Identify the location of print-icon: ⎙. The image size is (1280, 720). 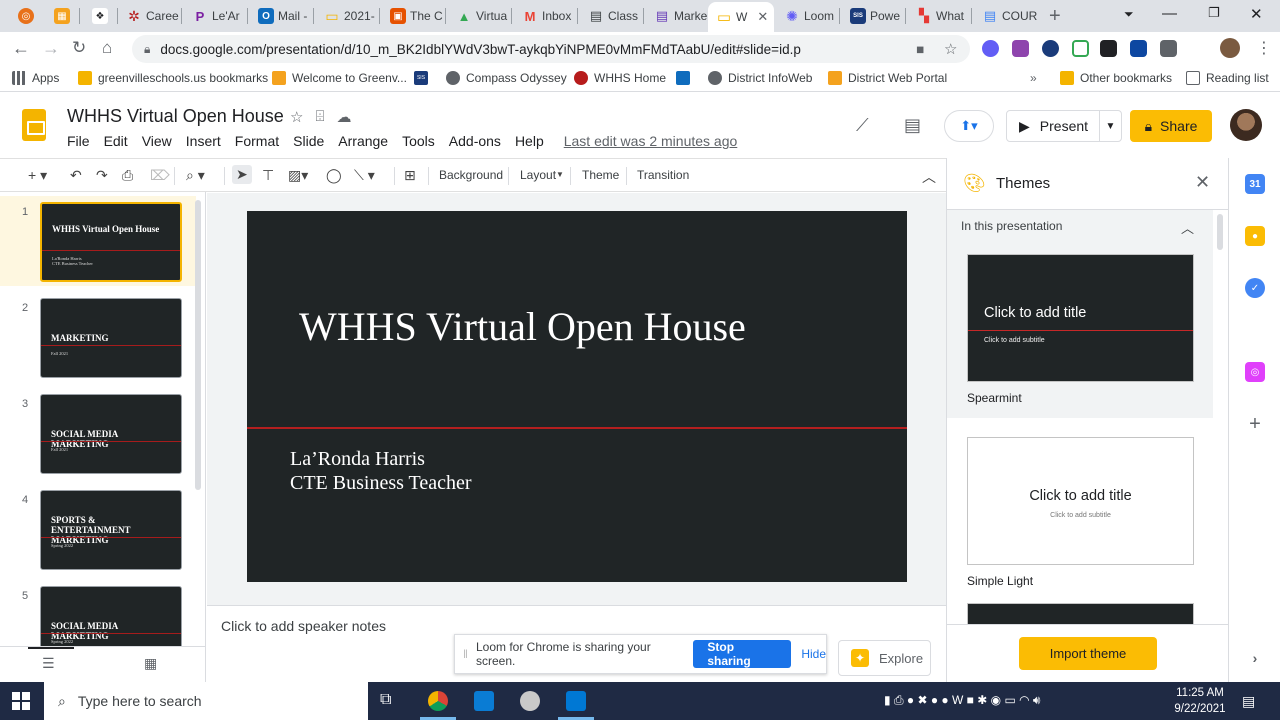
(127, 175).